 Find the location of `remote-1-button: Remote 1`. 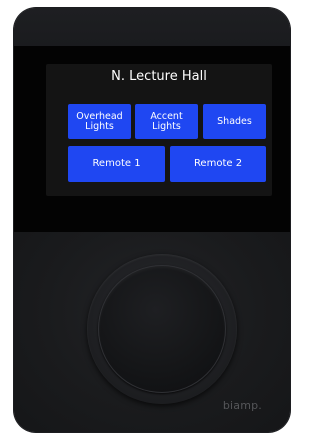

remote-1-button: Remote 1 is located at coordinates (116, 164).